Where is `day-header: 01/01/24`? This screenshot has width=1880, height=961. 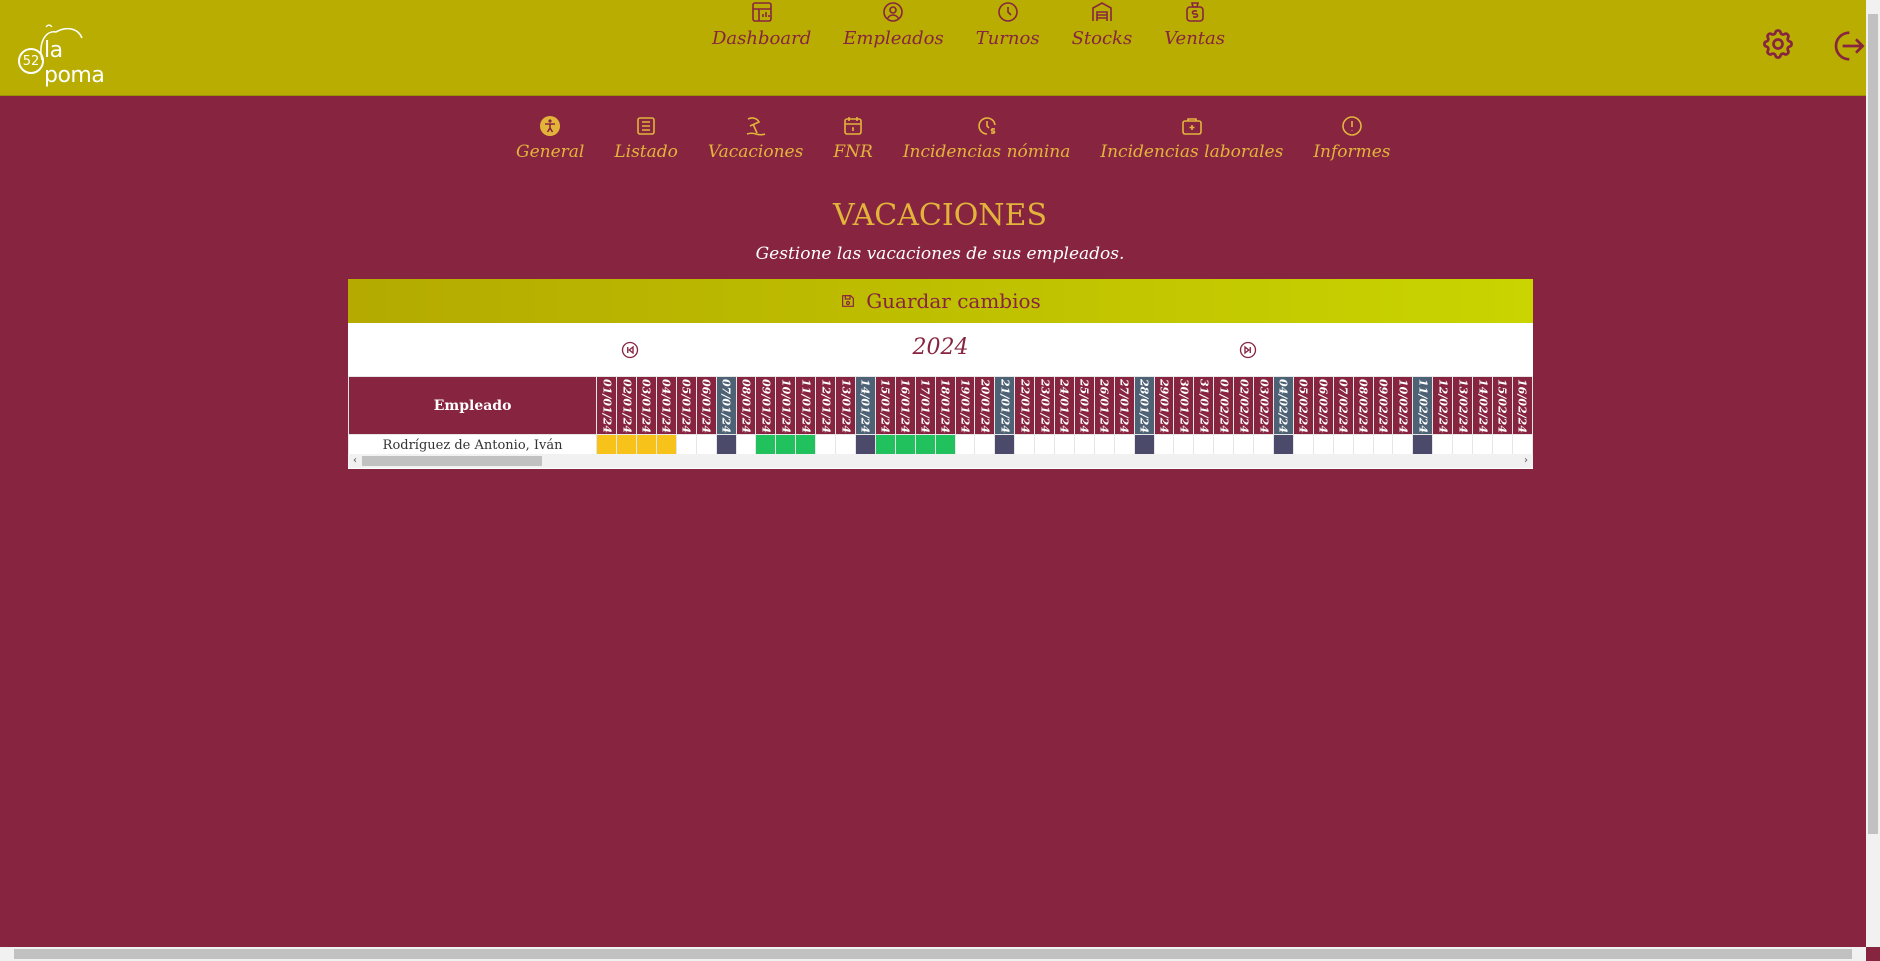
day-header: 01/01/24 is located at coordinates (607, 405).